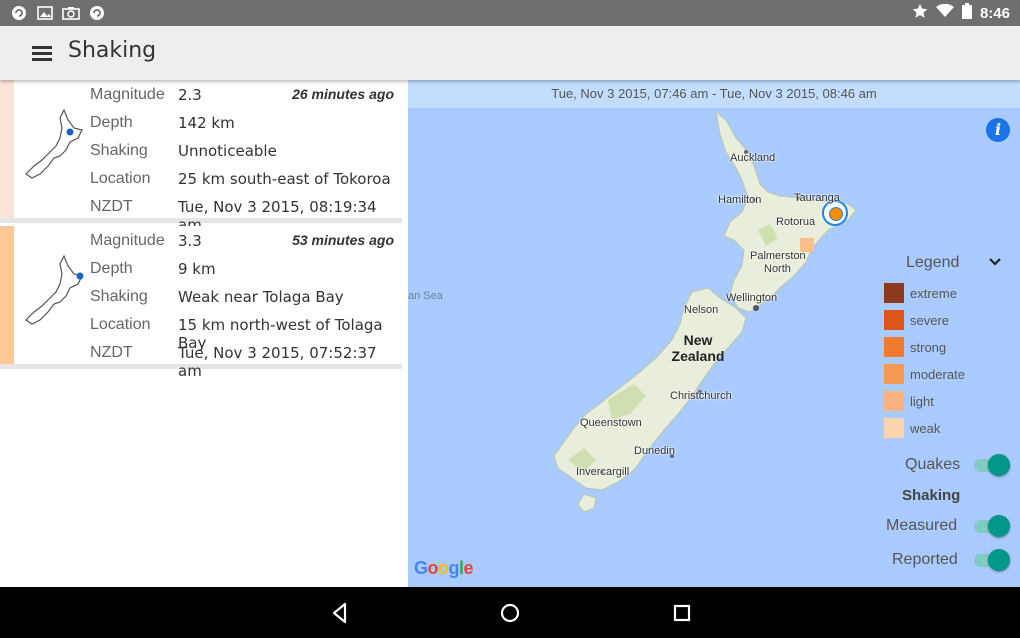 The height and width of the screenshot is (638, 1020). Describe the element at coordinates (682, 613) in the screenshot. I see `recents-icon` at that location.